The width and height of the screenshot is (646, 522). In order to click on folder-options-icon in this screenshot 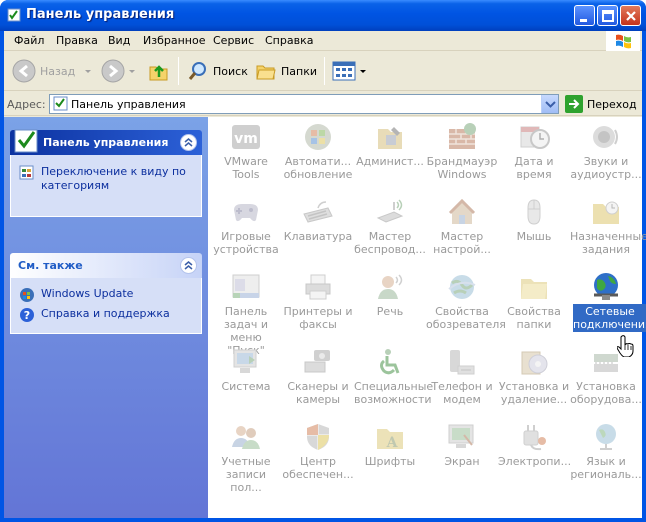, I will do `click(534, 289)`.